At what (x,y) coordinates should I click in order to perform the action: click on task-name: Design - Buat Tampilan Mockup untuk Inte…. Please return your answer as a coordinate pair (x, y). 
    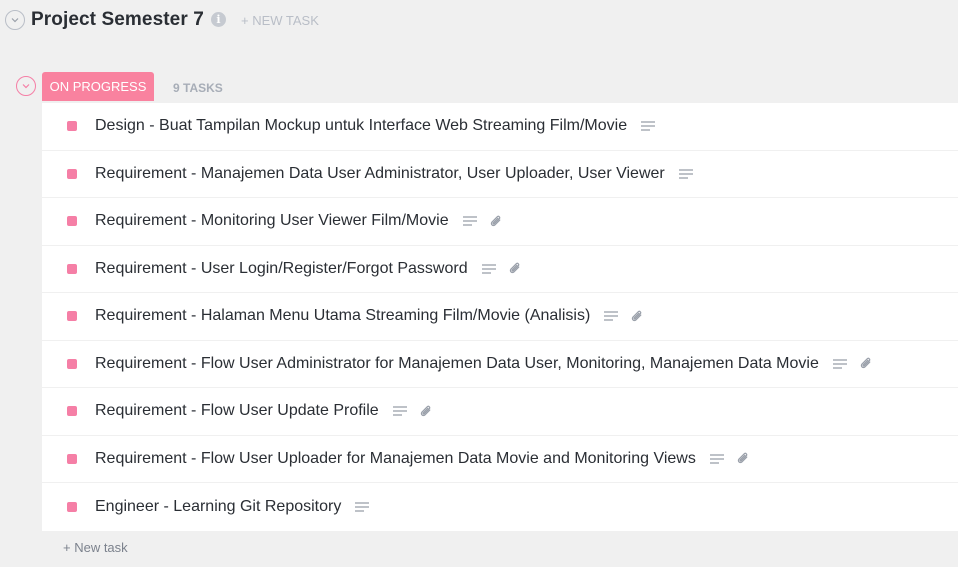
    Looking at the image, I should click on (375, 126).